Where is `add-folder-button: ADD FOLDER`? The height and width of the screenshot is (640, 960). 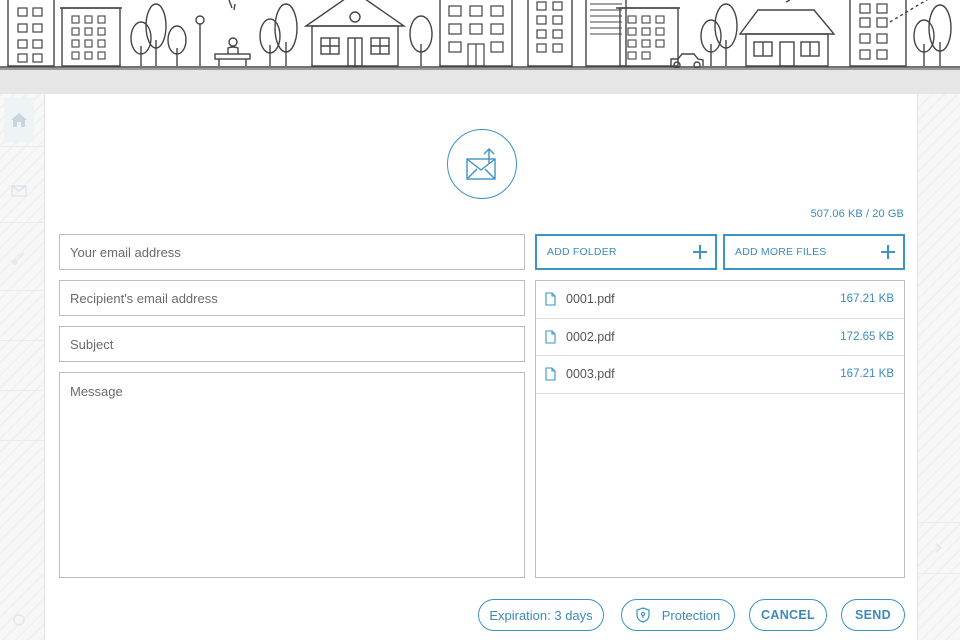 add-folder-button: ADD FOLDER is located at coordinates (626, 252).